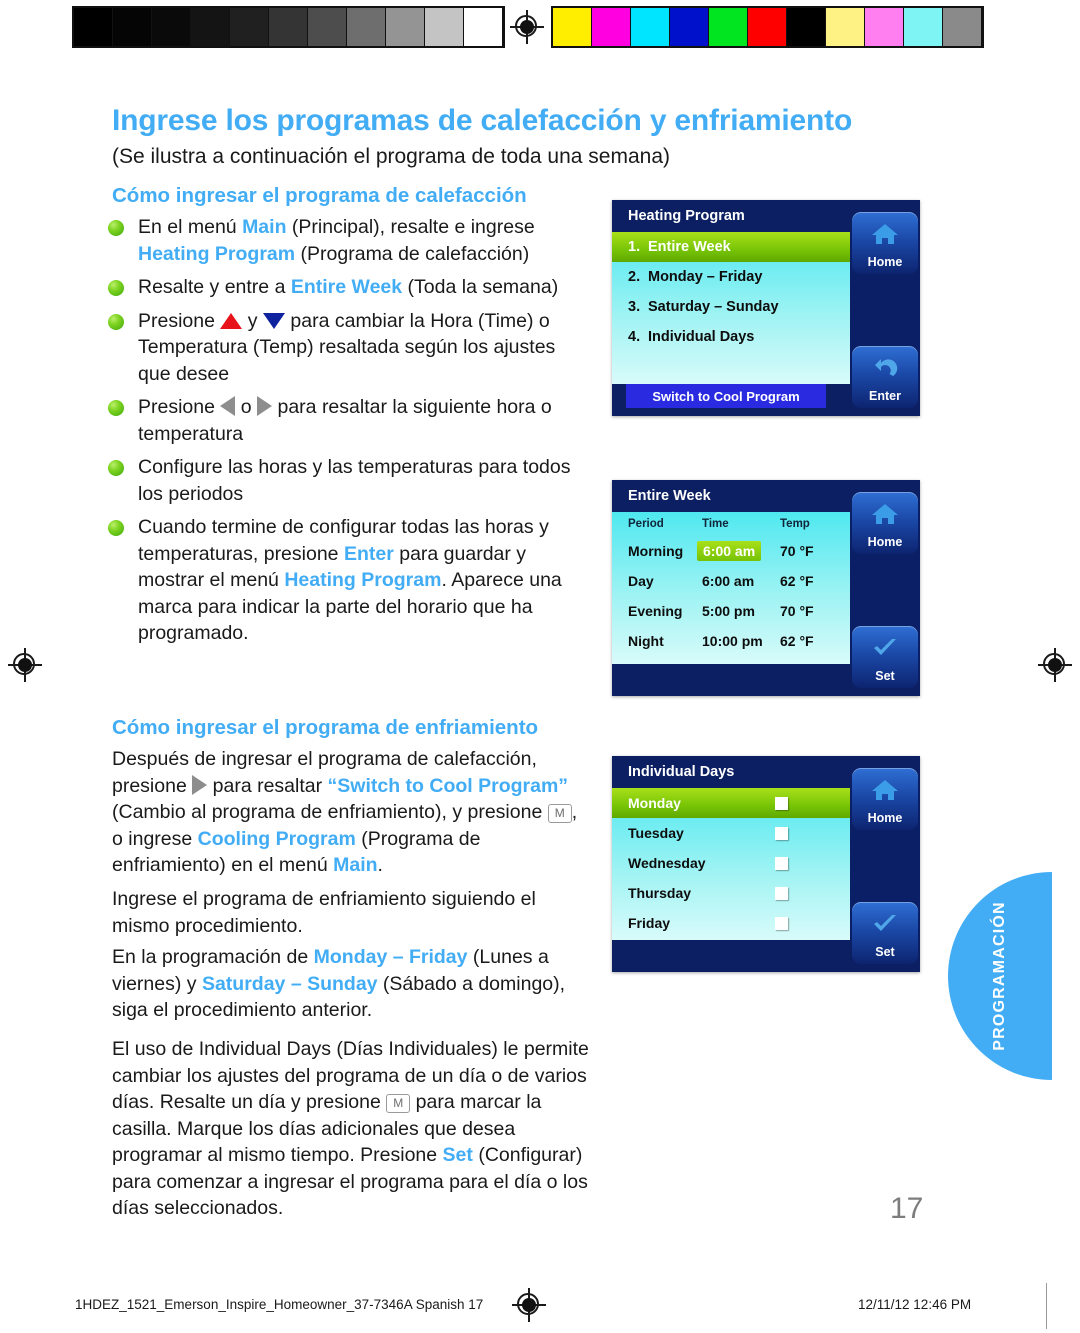 This screenshot has height=1333, width=1080. I want to click on day-row: Friday, so click(731, 923).